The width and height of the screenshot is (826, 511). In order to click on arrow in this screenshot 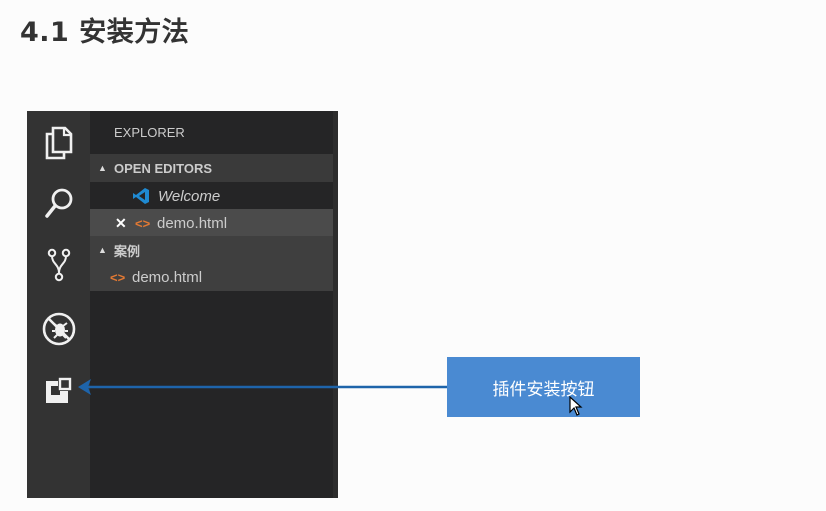, I will do `click(262, 387)`.